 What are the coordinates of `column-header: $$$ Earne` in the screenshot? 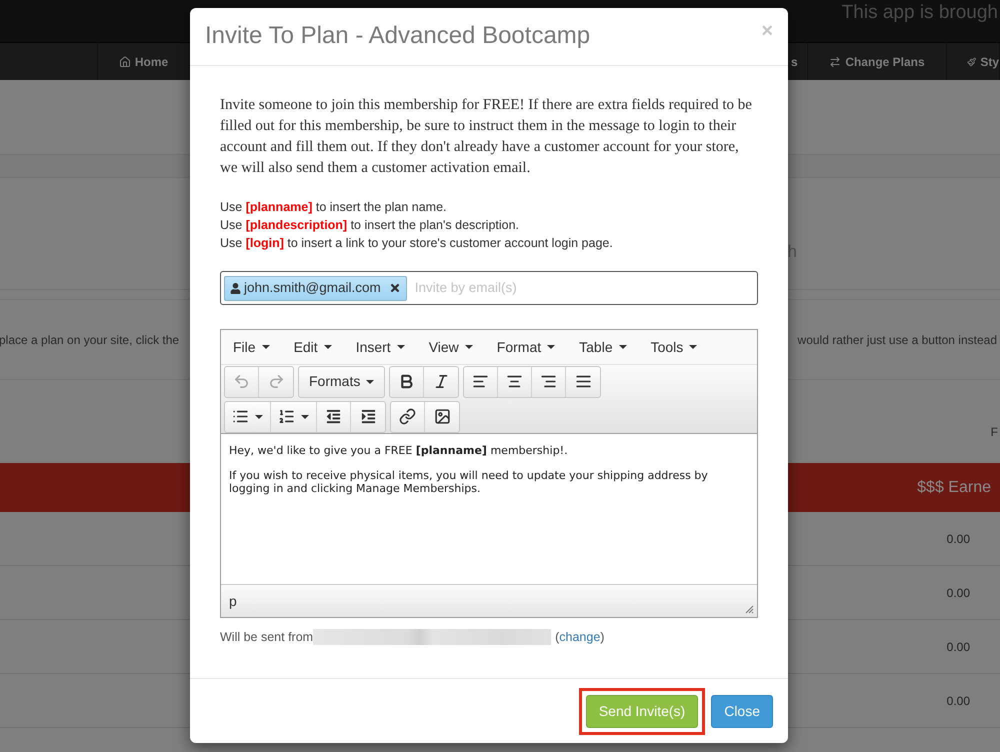 It's located at (954, 488).